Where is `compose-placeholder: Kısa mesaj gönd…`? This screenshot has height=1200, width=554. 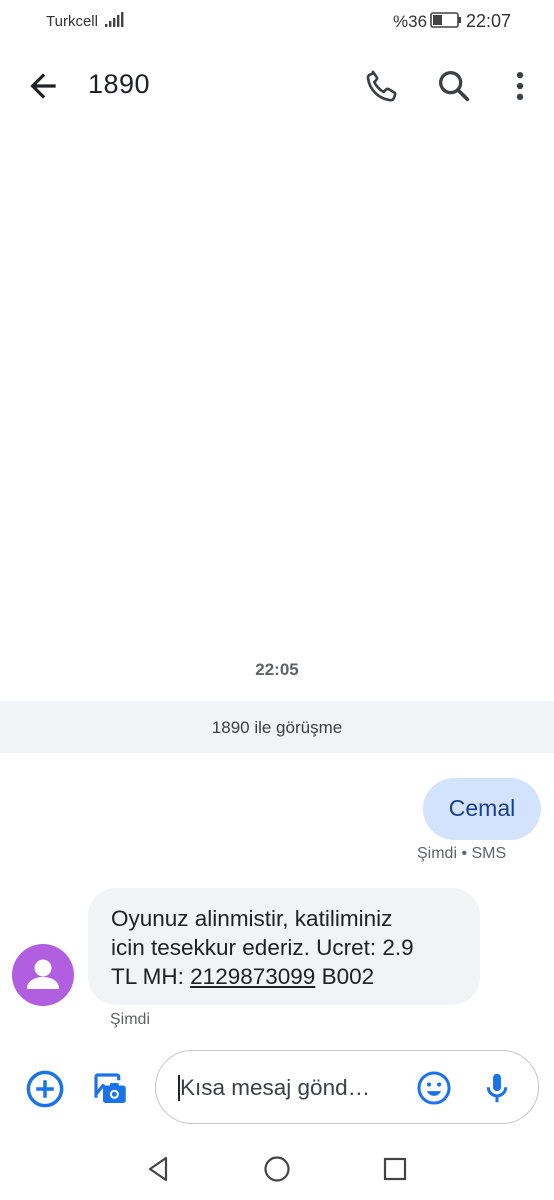 compose-placeholder: Kısa mesaj gönd… is located at coordinates (275, 1087).